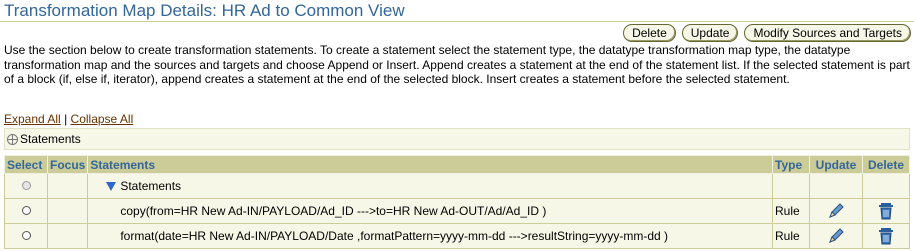 Image resolution: width=914 pixels, height=251 pixels. I want to click on title-divider, so click(457, 21).